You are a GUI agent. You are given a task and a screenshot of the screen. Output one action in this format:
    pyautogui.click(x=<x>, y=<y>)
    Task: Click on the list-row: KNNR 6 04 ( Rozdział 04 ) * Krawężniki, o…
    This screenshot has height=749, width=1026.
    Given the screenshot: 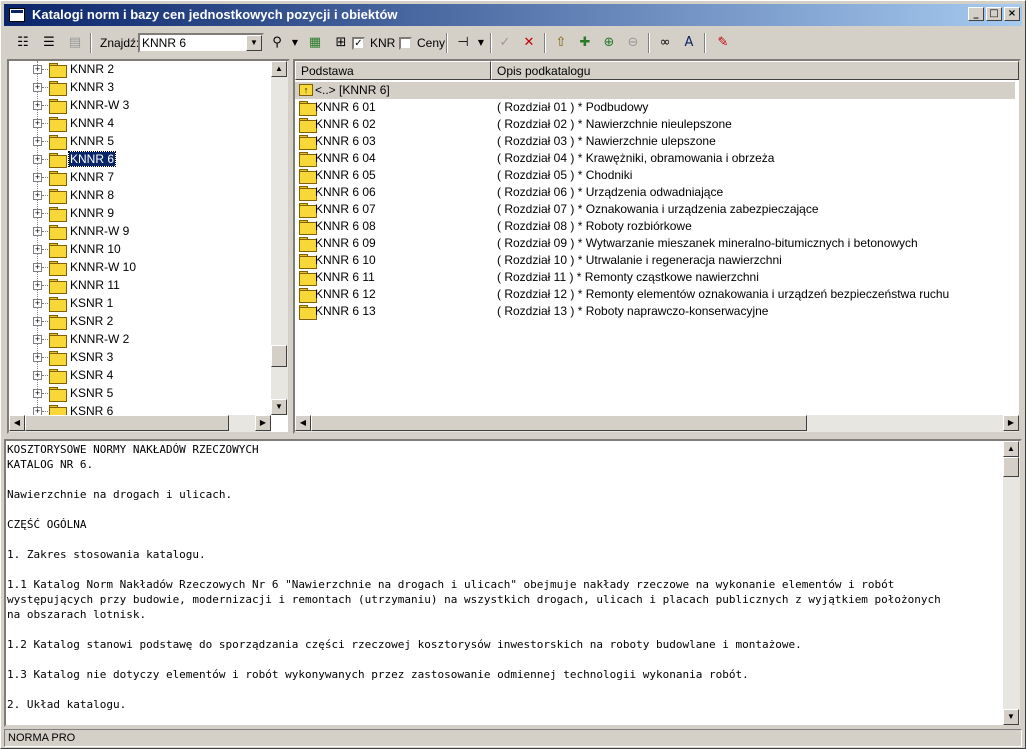 What is the action you would take?
    pyautogui.click(x=655, y=158)
    